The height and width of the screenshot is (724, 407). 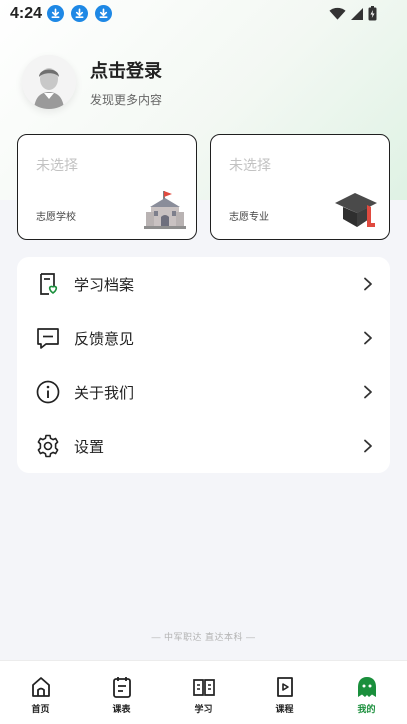 What do you see at coordinates (48, 284) in the screenshot?
I see `study-file-icon` at bounding box center [48, 284].